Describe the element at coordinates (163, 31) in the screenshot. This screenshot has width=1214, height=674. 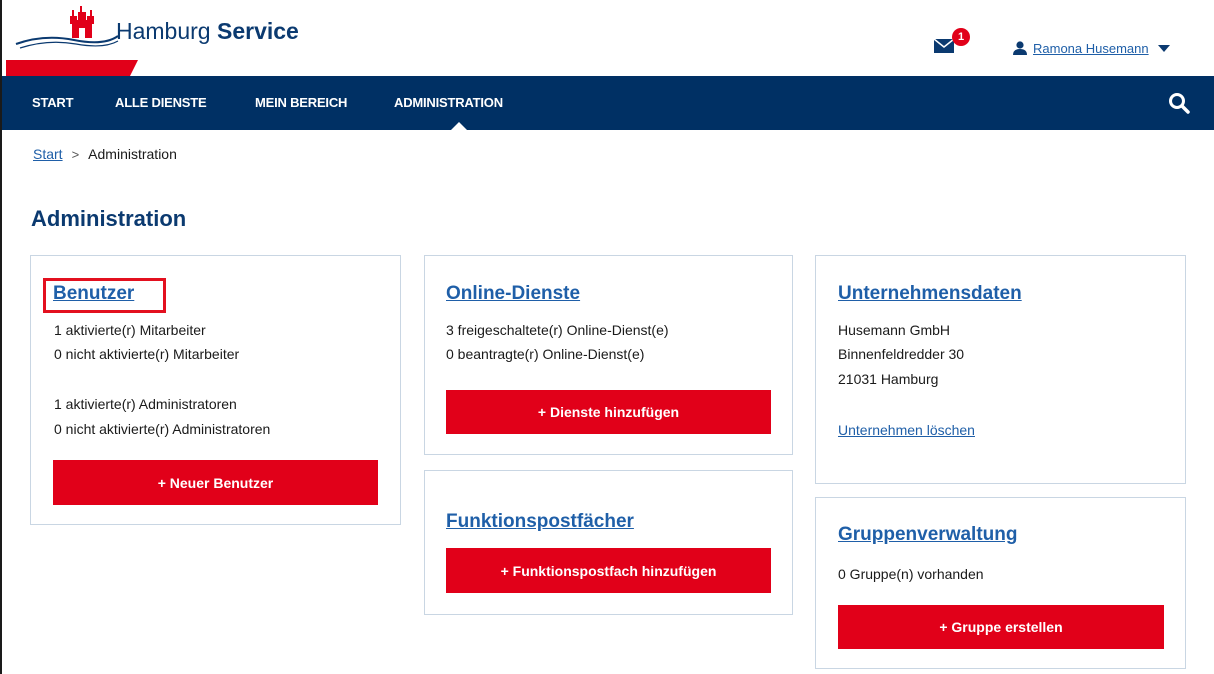
I see `logo-text-regular: Hamburg` at that location.